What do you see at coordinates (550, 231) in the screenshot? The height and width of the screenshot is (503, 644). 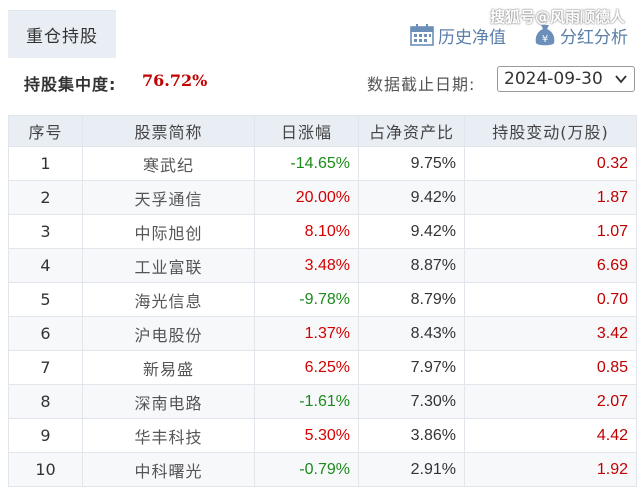 I see `row-holding-change: 1.07` at bounding box center [550, 231].